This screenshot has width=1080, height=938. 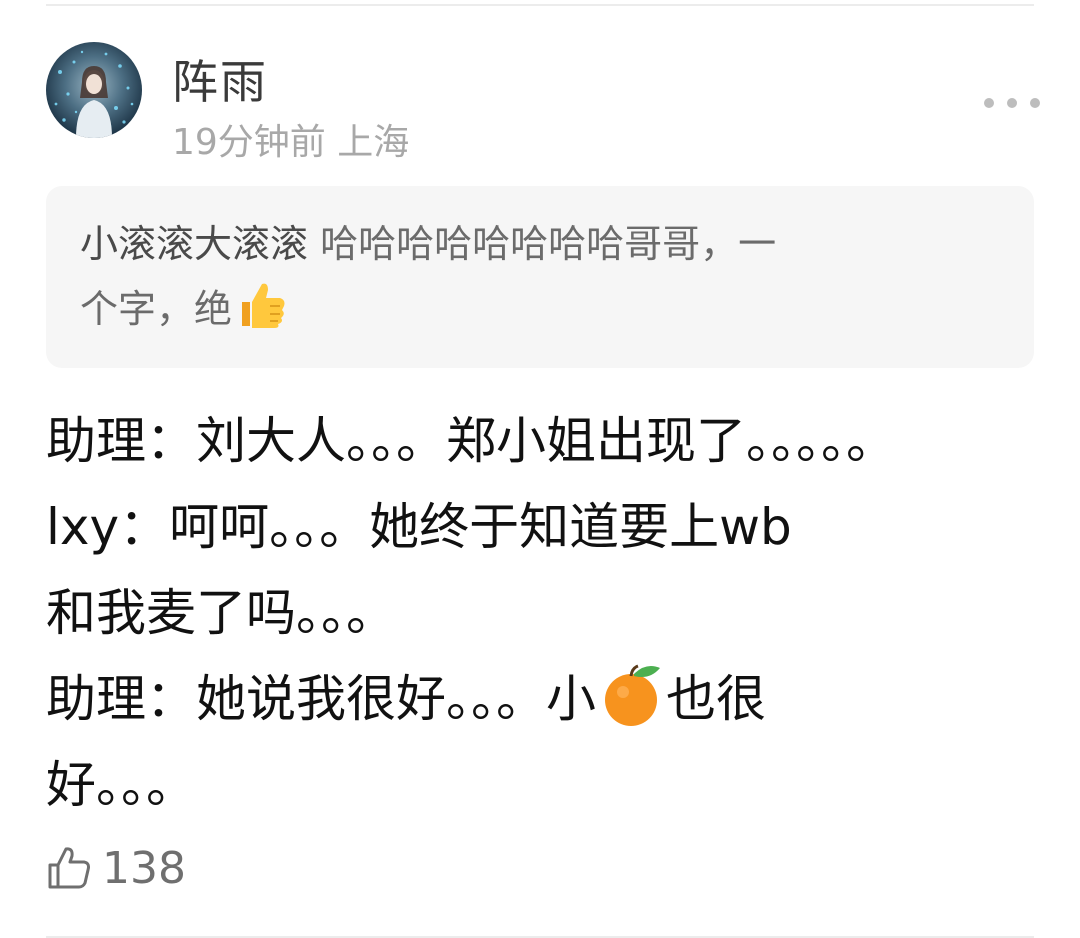 I want to click on quoted-author: 小滚滚大滚滚, so click(x=194, y=244).